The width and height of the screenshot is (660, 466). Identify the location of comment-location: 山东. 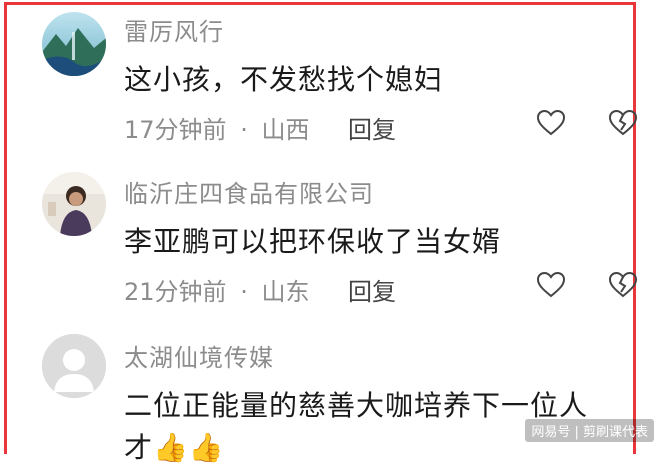
(285, 292).